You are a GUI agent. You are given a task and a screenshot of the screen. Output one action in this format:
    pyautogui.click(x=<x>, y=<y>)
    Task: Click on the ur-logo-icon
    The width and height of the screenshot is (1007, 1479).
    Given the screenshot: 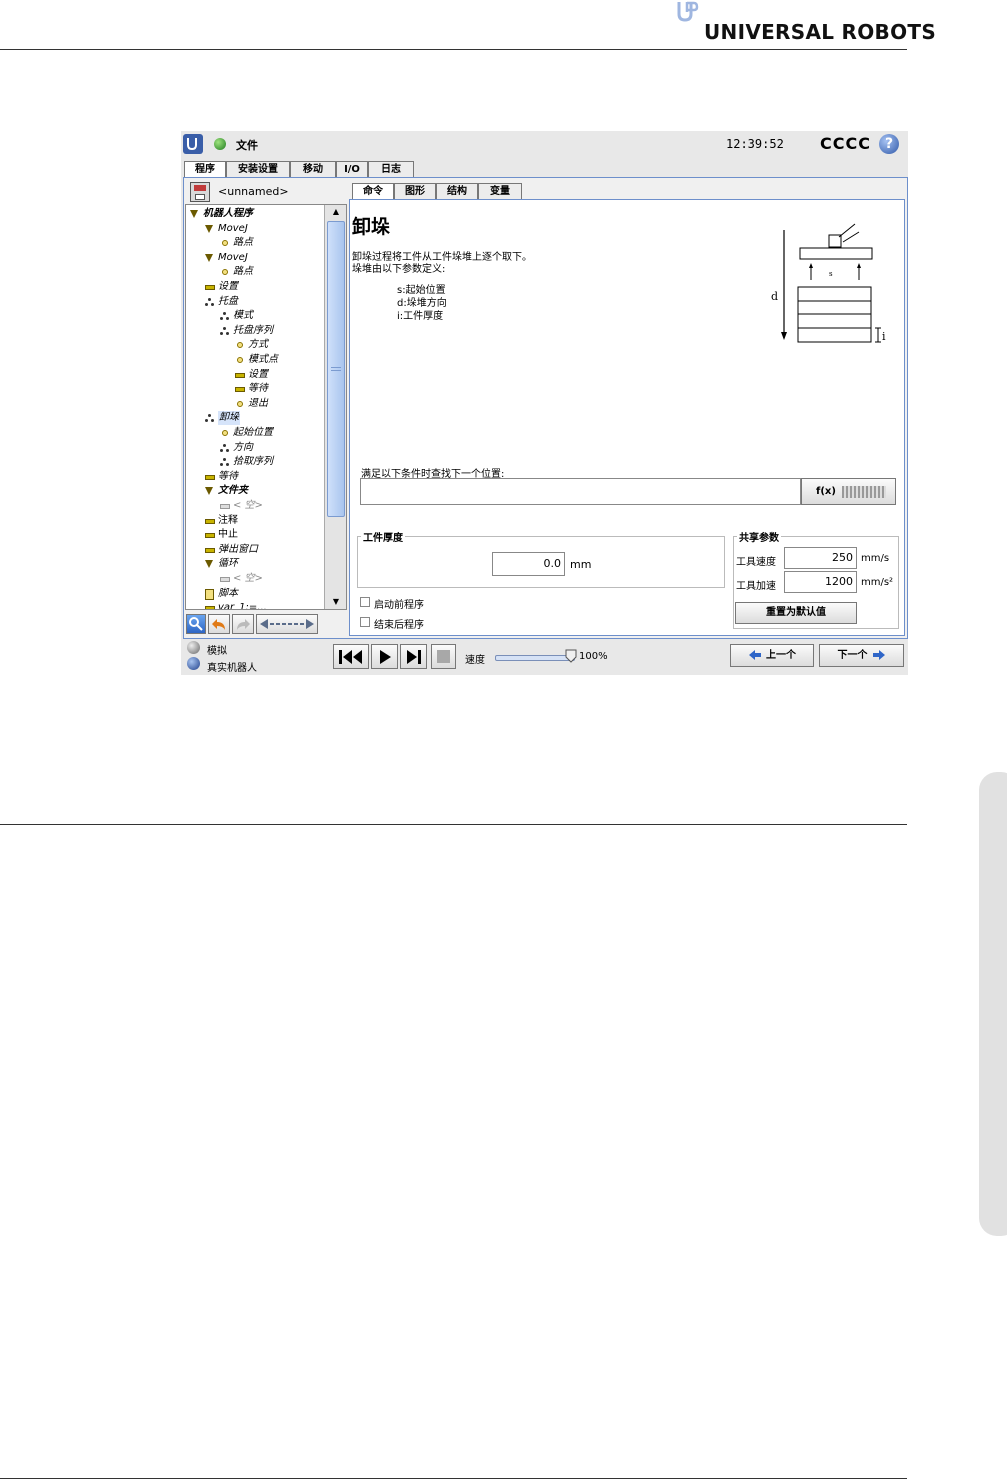 What is the action you would take?
    pyautogui.click(x=193, y=144)
    